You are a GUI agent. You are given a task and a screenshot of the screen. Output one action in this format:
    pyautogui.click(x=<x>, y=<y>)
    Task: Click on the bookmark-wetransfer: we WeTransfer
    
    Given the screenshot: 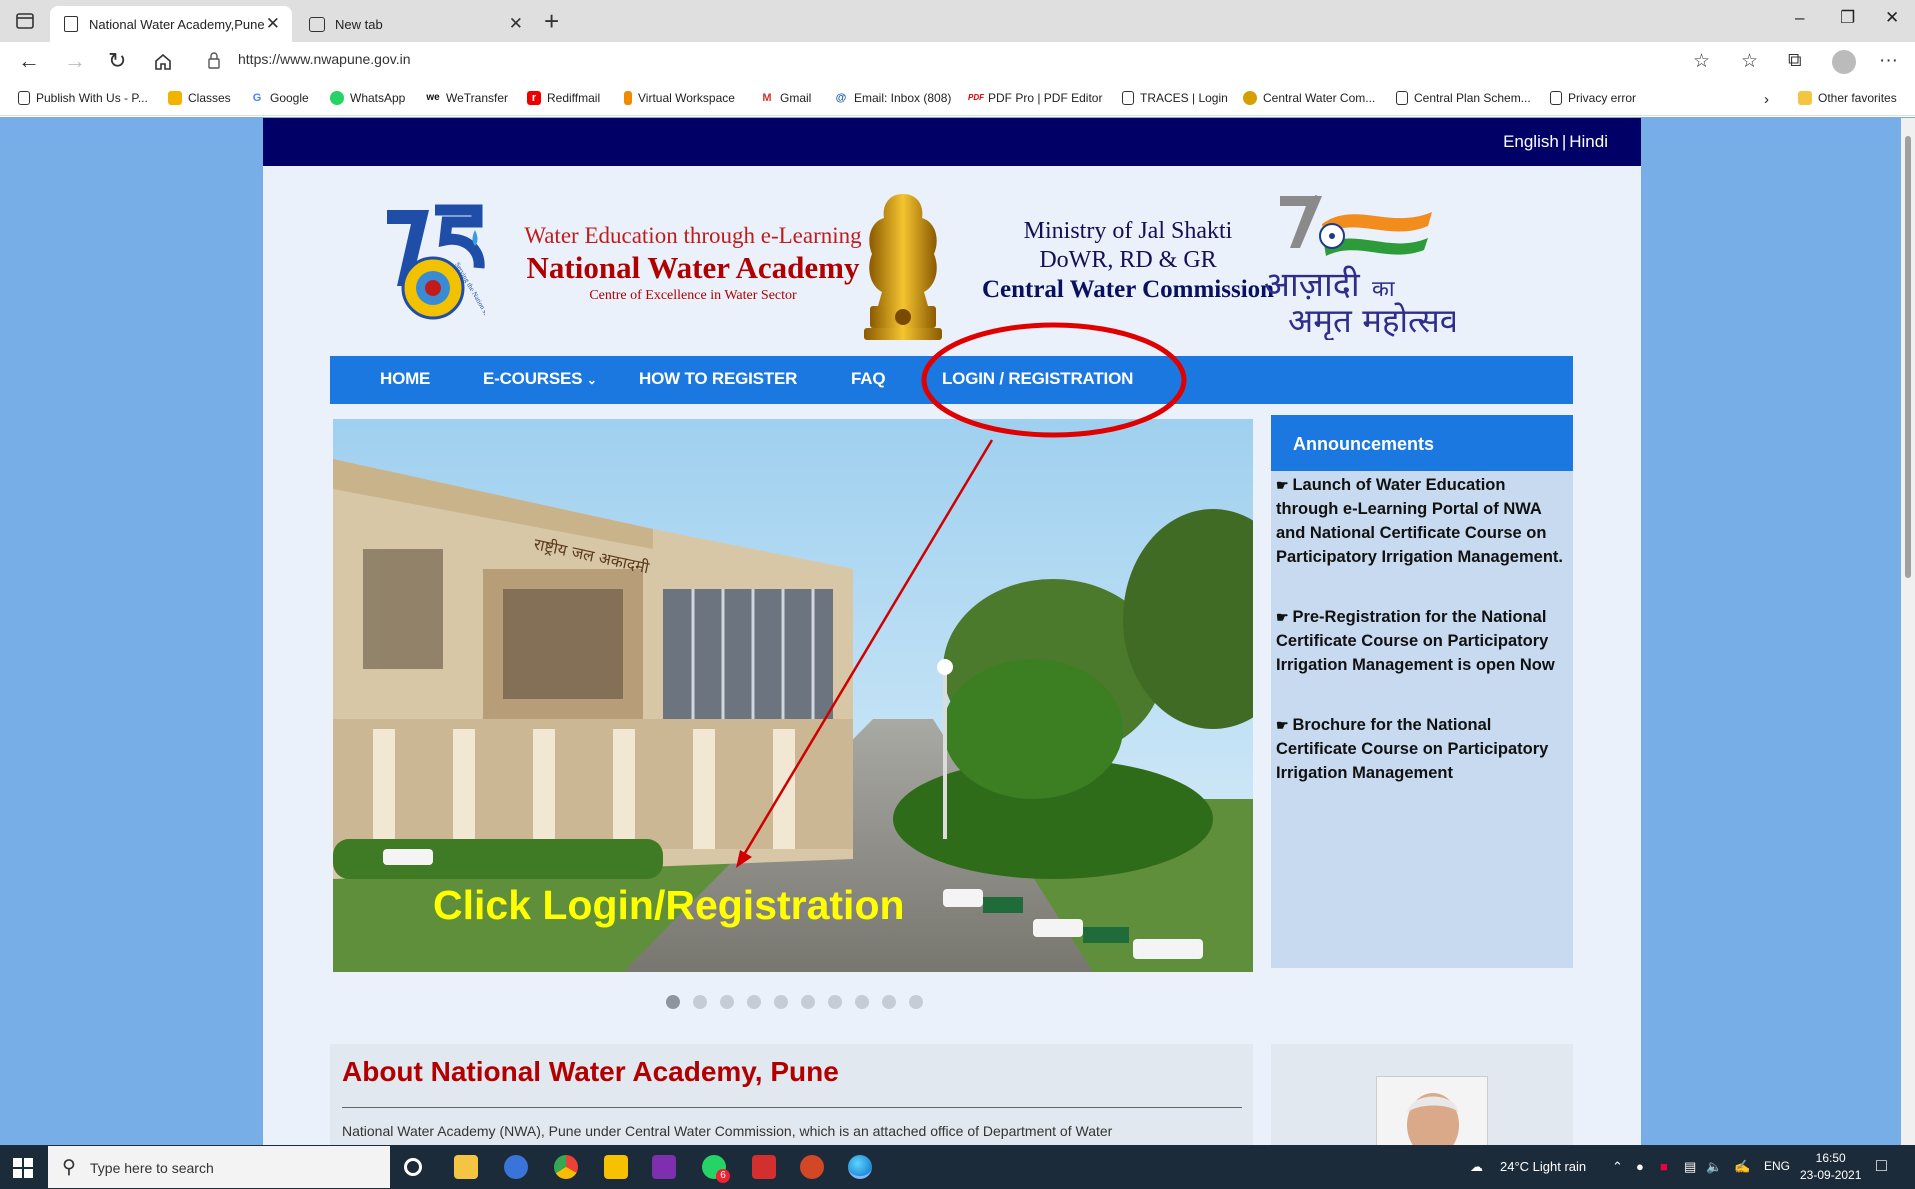 What is the action you would take?
    pyautogui.click(x=467, y=98)
    